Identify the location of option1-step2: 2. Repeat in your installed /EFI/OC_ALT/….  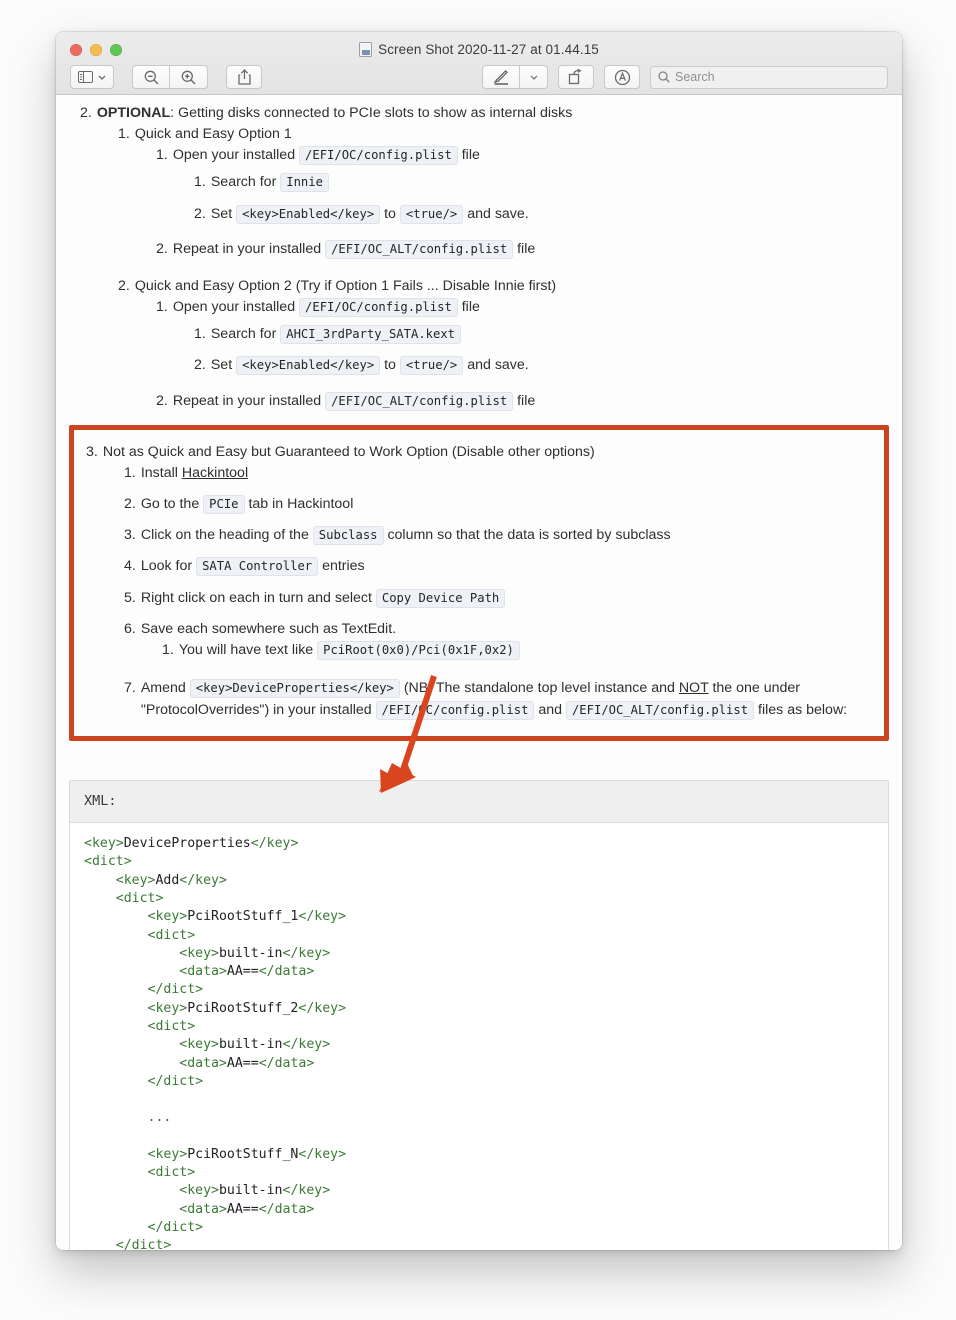
(524, 249).